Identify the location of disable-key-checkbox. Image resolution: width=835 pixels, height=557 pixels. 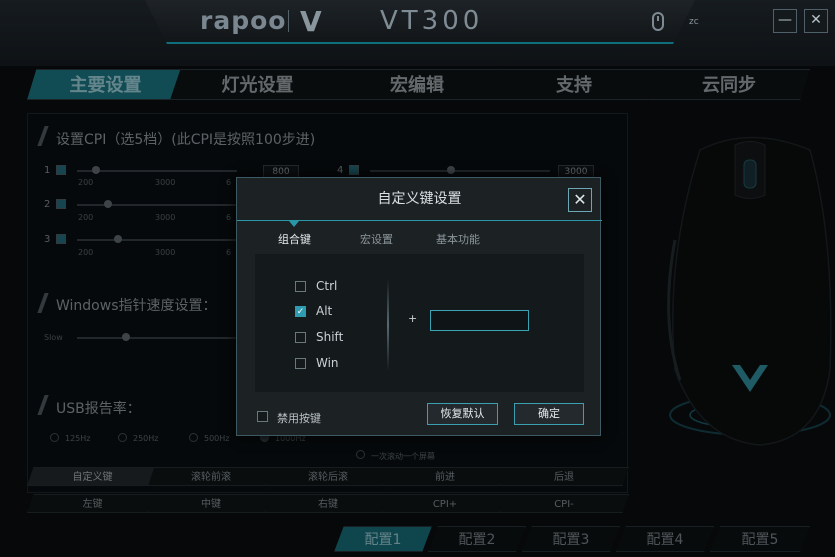
(262, 416).